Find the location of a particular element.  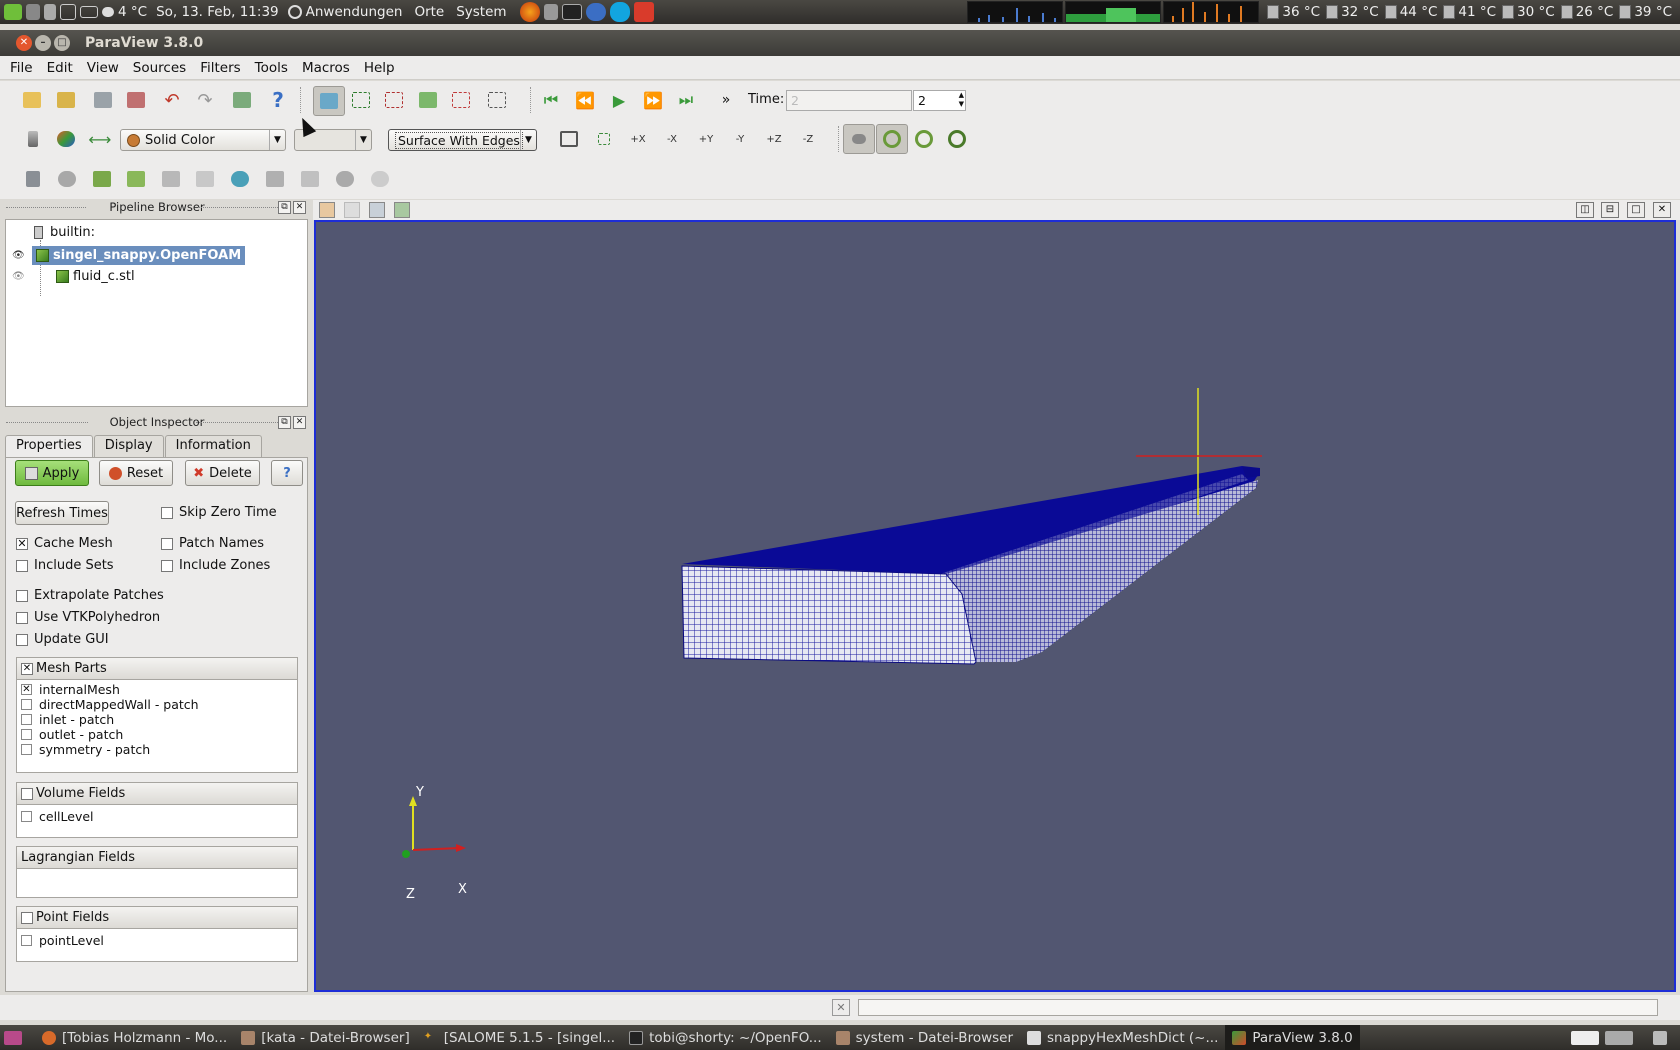

view-minus-x-icon: -X is located at coordinates (672, 139).